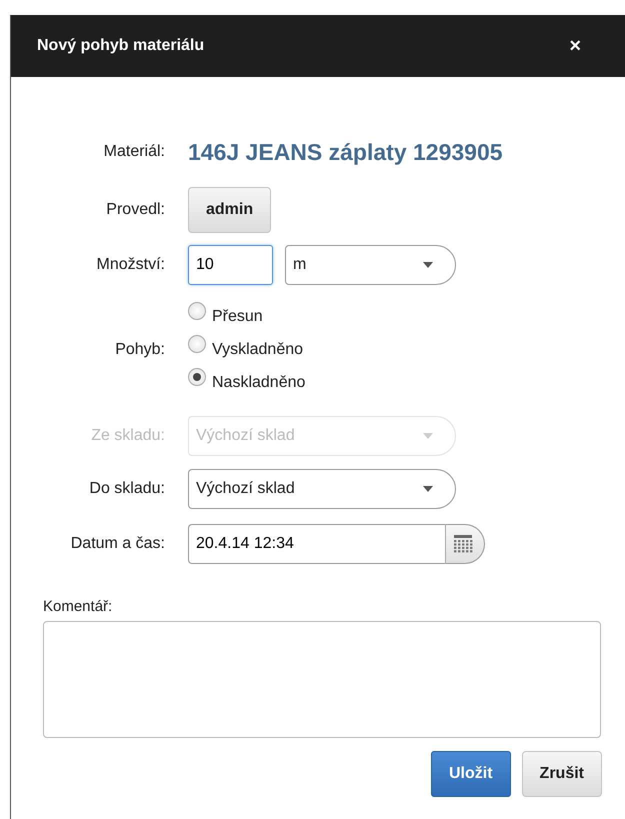  Describe the element at coordinates (237, 317) in the screenshot. I see `radio-label: Přesun` at that location.